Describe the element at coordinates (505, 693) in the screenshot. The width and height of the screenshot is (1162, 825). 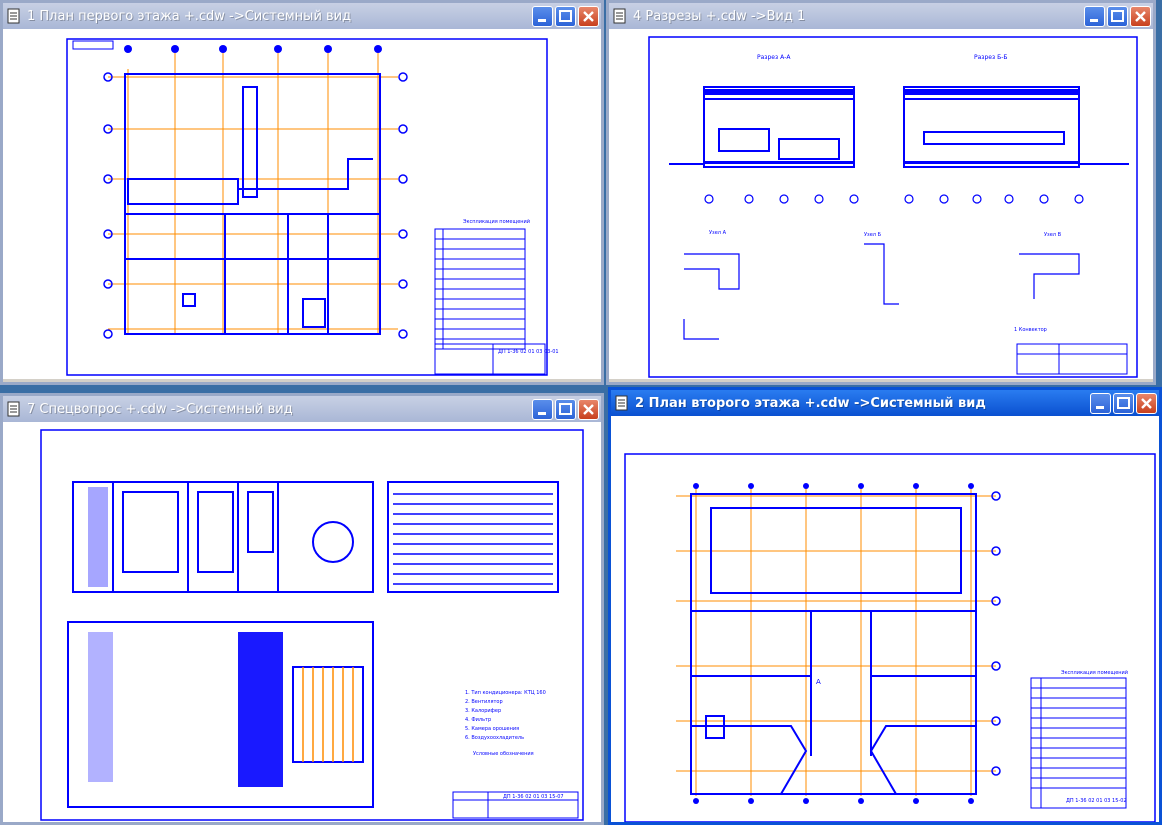
I see `note-1: 1. Тип кондиционера: КТЦ 160` at that location.